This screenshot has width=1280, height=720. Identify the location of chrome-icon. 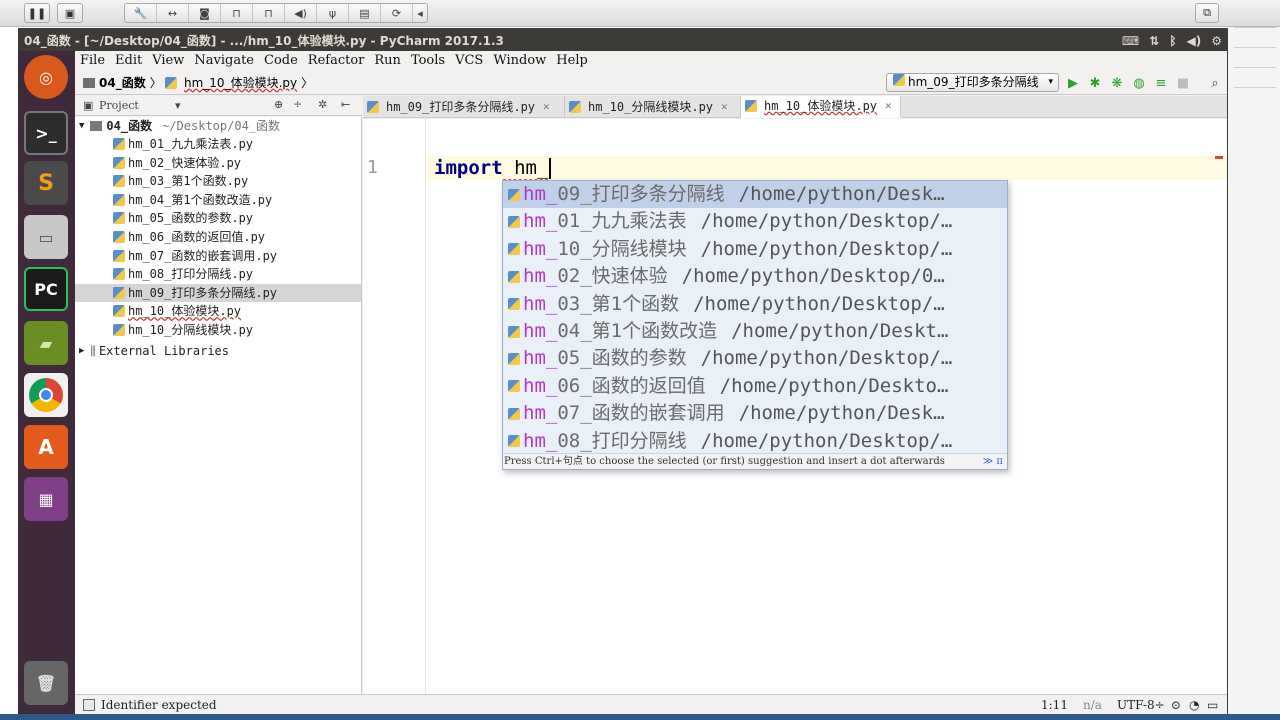
(46, 395).